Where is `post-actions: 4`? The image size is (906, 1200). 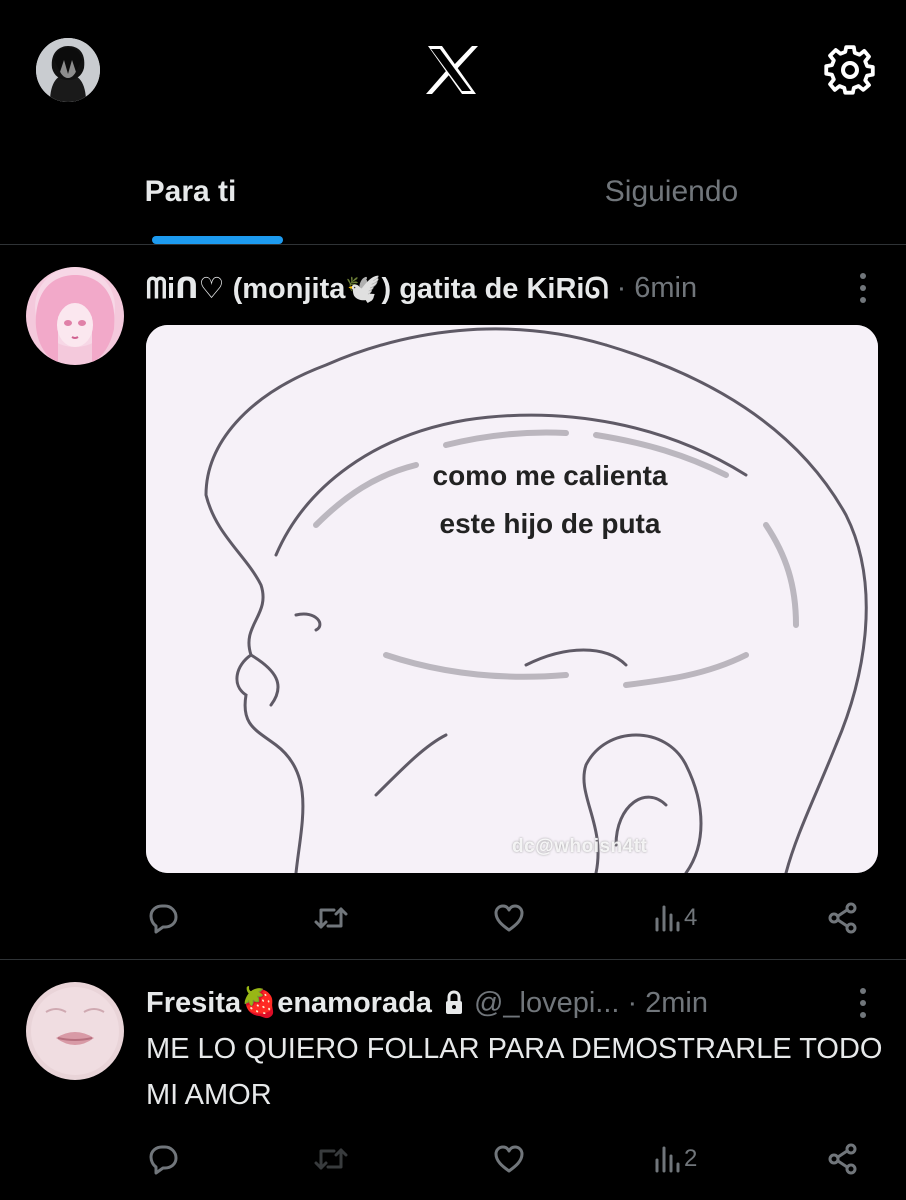
post-actions: 4 is located at coordinates (511, 918).